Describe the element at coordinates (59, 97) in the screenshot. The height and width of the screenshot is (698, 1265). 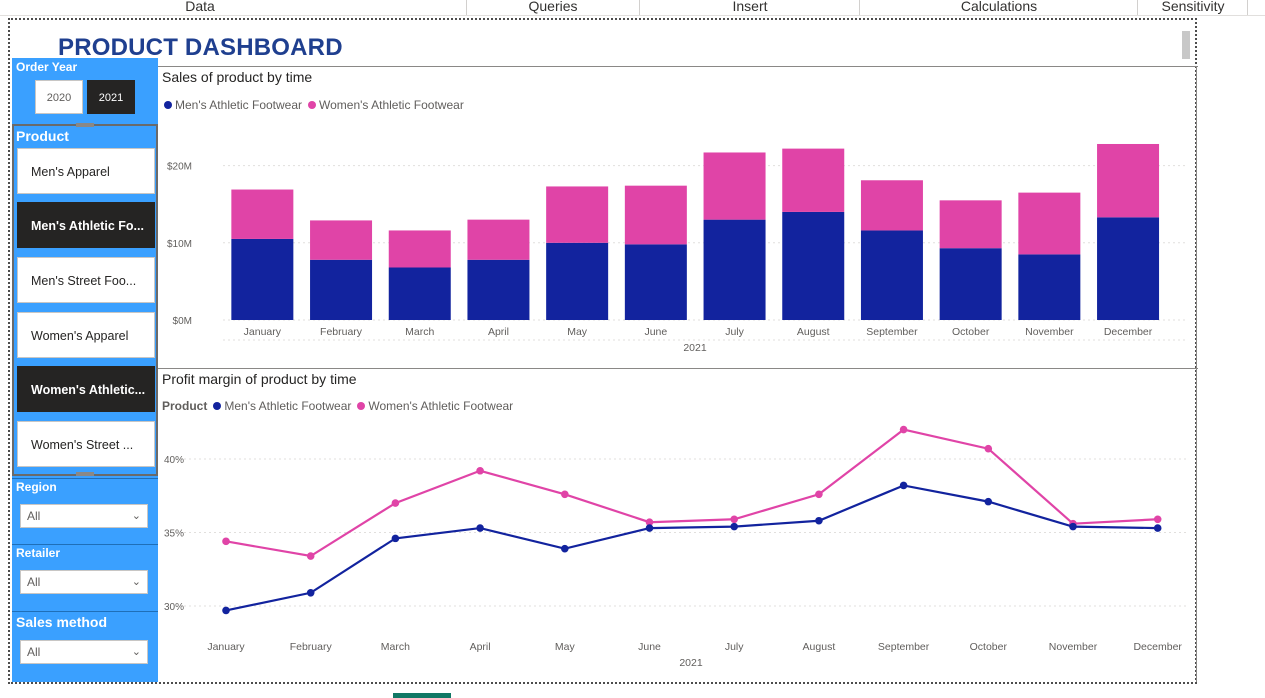
I see `year-2020-button: 2020` at that location.